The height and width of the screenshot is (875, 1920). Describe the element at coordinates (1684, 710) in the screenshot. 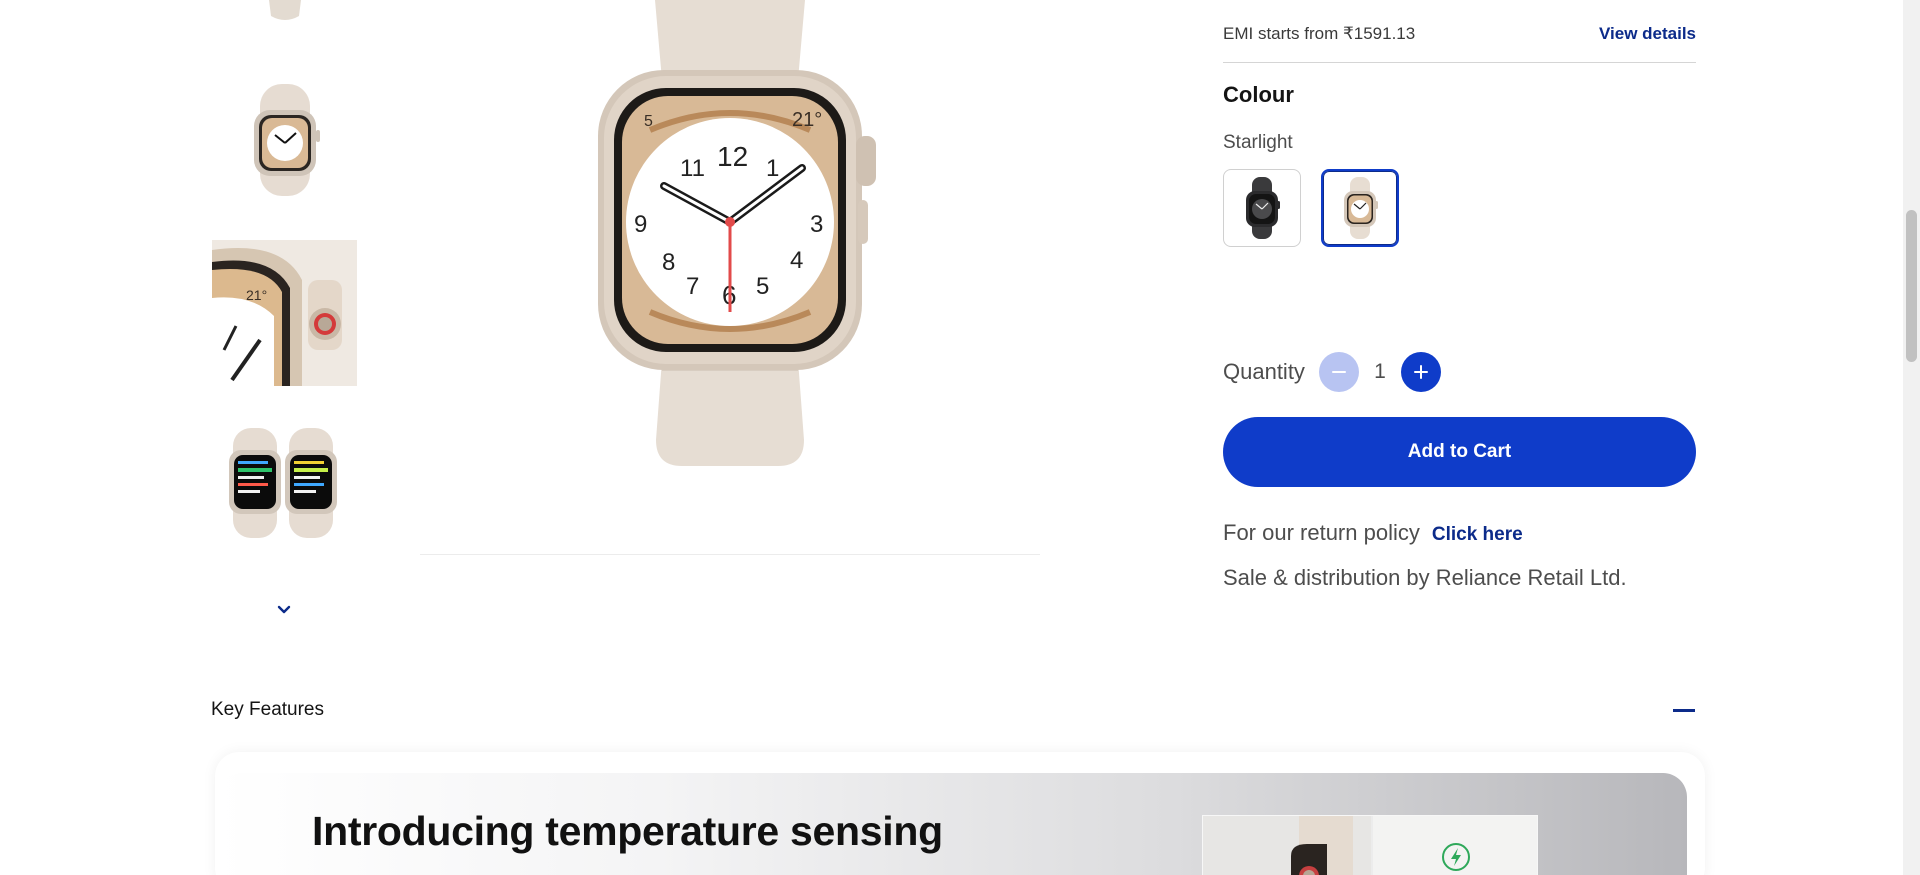

I see `collapse-minus-icon` at that location.